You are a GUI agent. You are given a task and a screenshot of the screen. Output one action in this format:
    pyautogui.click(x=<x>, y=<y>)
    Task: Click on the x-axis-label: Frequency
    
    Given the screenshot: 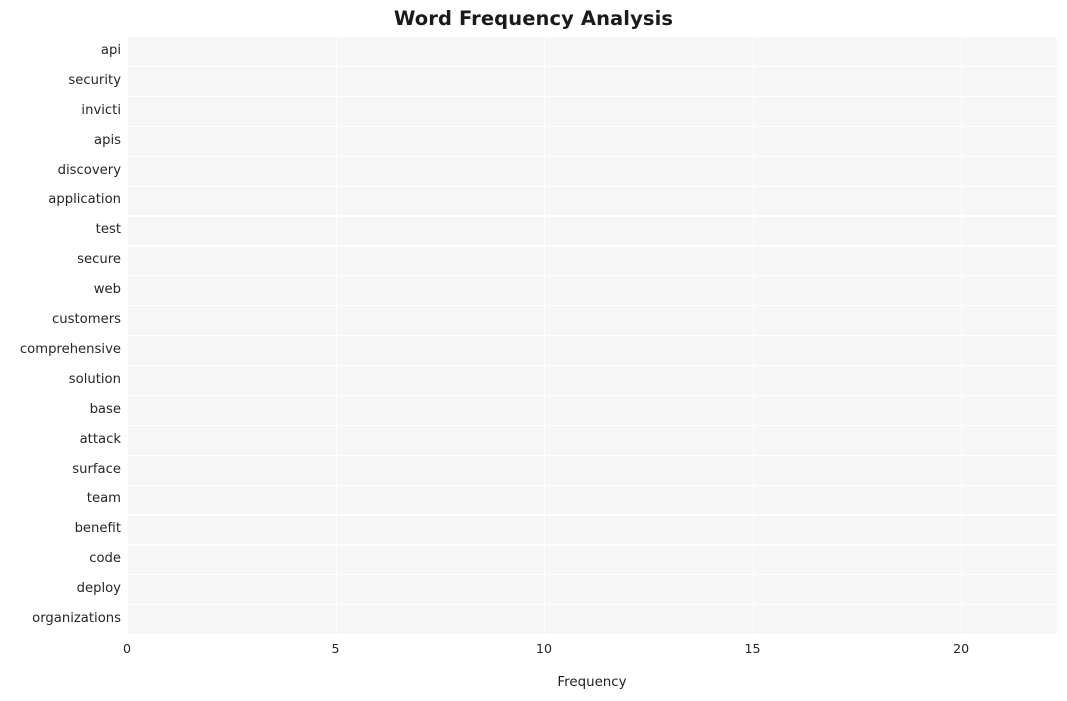 What is the action you would take?
    pyautogui.click(x=592, y=682)
    